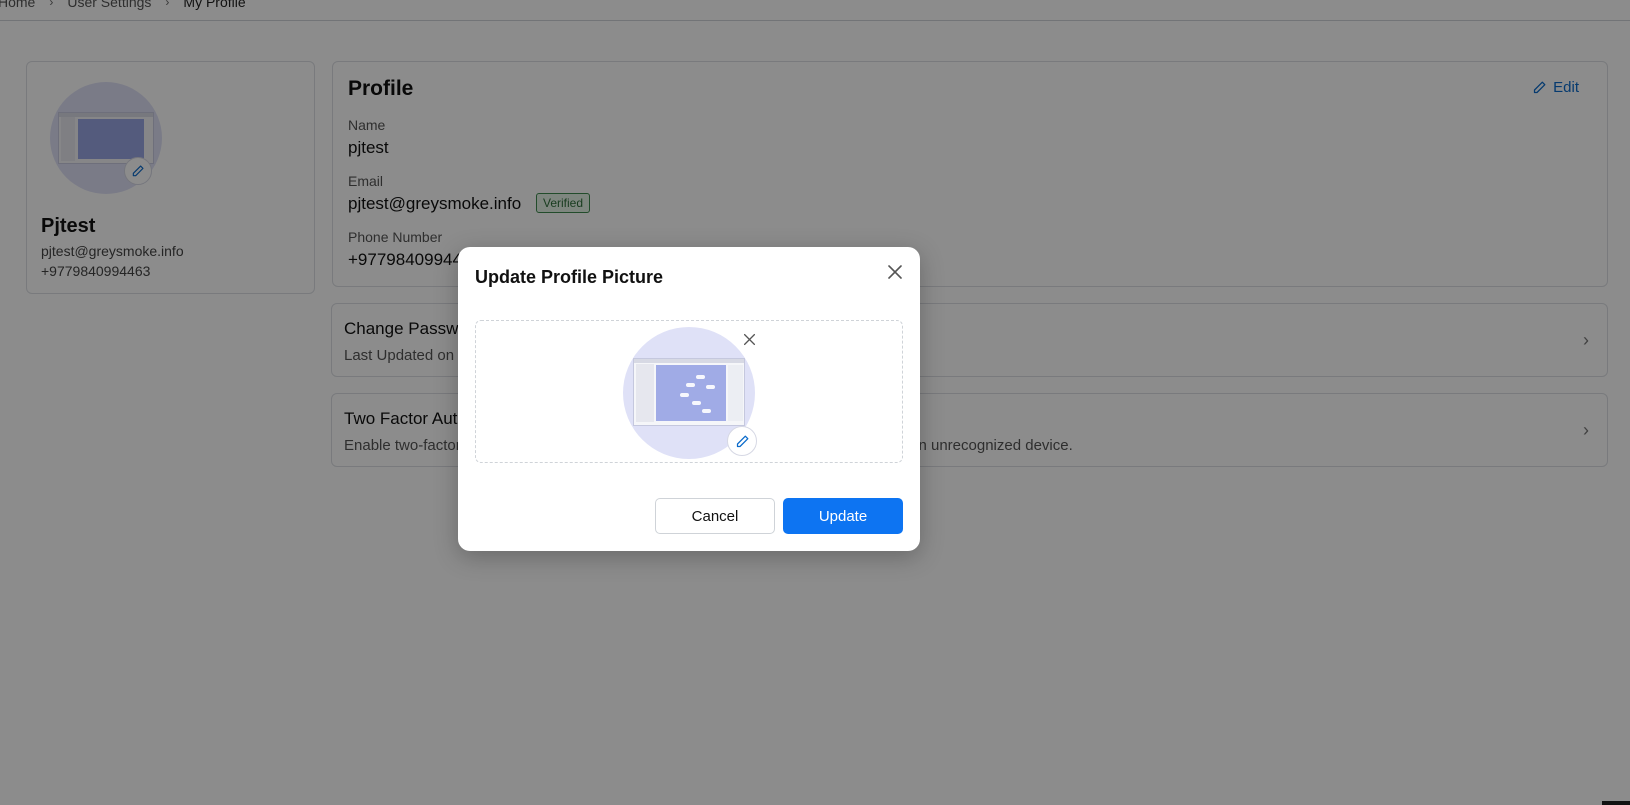 This screenshot has height=805, width=1630. I want to click on close-button, so click(895, 272).